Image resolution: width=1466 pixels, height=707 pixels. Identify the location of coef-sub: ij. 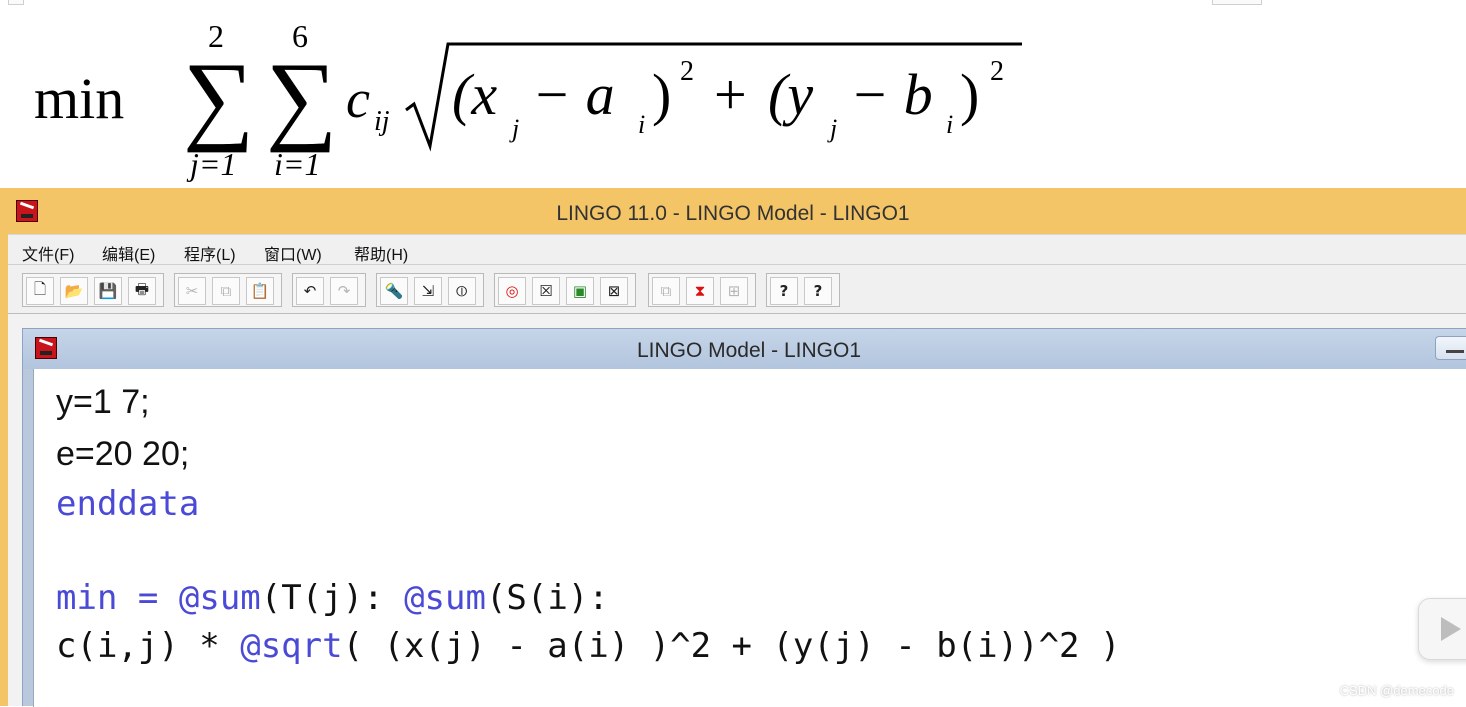
(382, 121).